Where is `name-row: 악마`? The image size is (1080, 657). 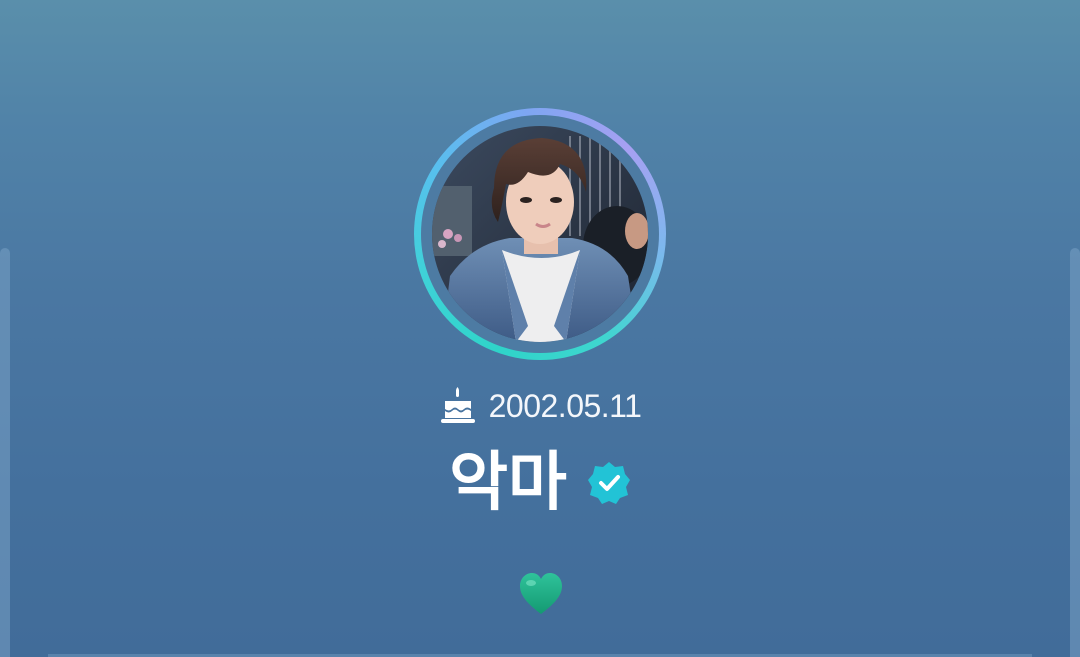 name-row: 악마 is located at coordinates (540, 483).